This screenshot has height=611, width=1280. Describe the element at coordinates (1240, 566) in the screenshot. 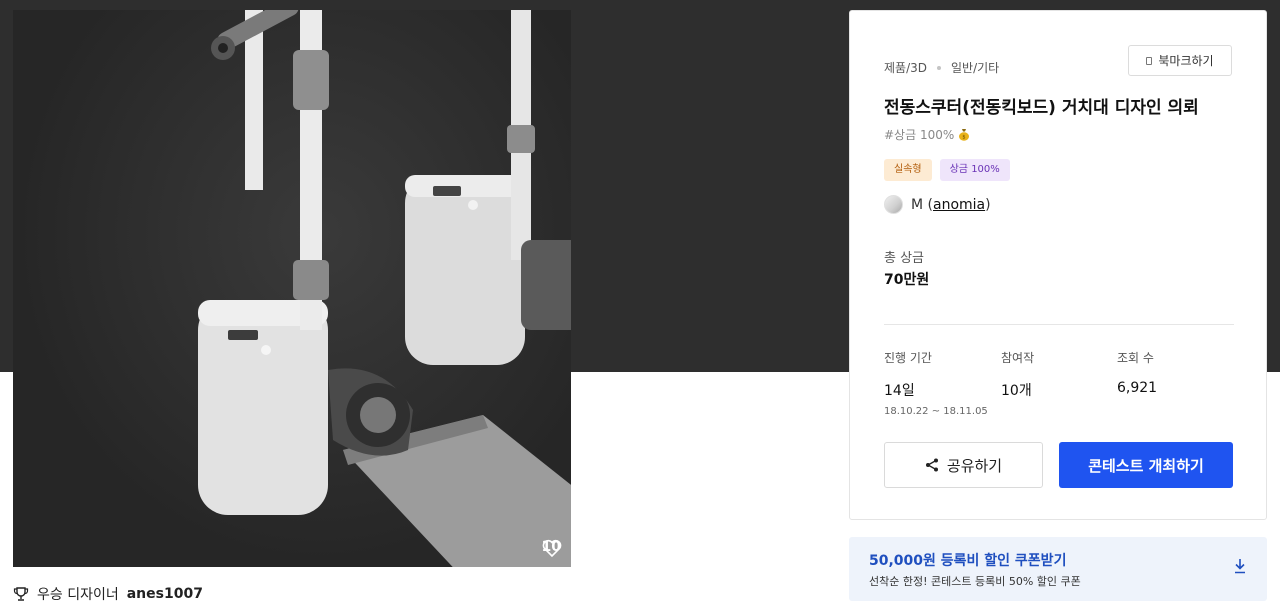

I see `download-icon` at that location.